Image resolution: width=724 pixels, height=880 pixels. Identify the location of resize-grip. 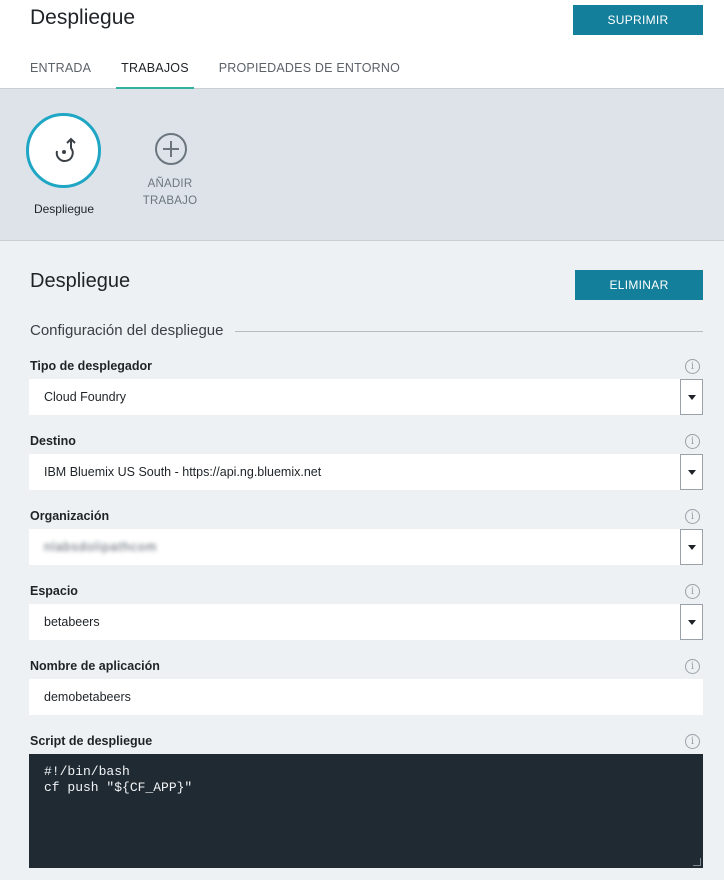
(697, 862).